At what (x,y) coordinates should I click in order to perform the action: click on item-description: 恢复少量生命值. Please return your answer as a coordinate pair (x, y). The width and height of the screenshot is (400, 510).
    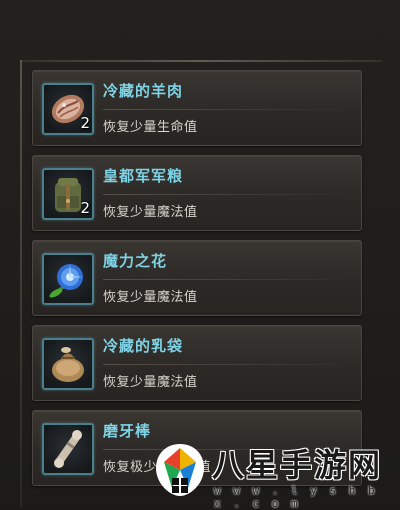
    Looking at the image, I should click on (150, 127).